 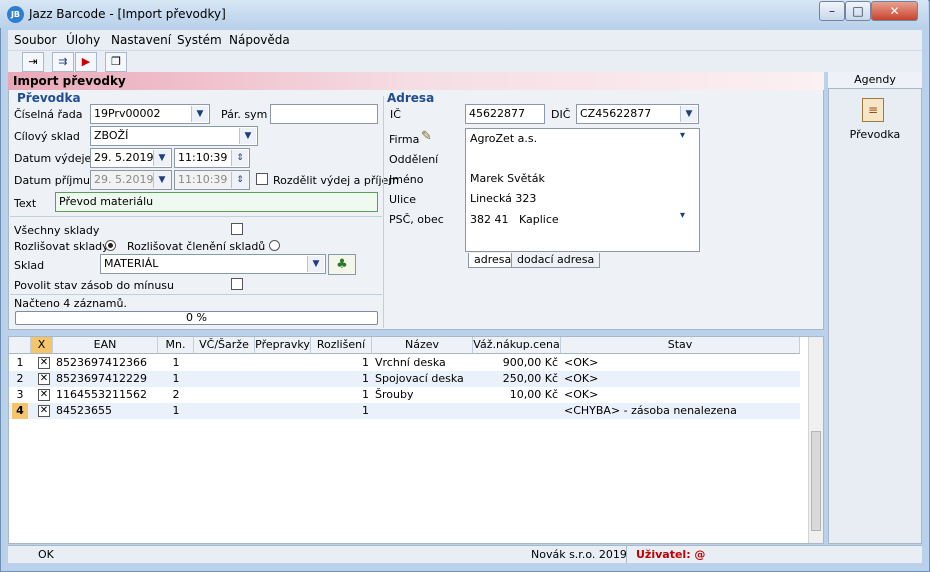 I want to click on cell-stav: <CHYBA> - zásoba nenalezena, so click(x=650, y=410).